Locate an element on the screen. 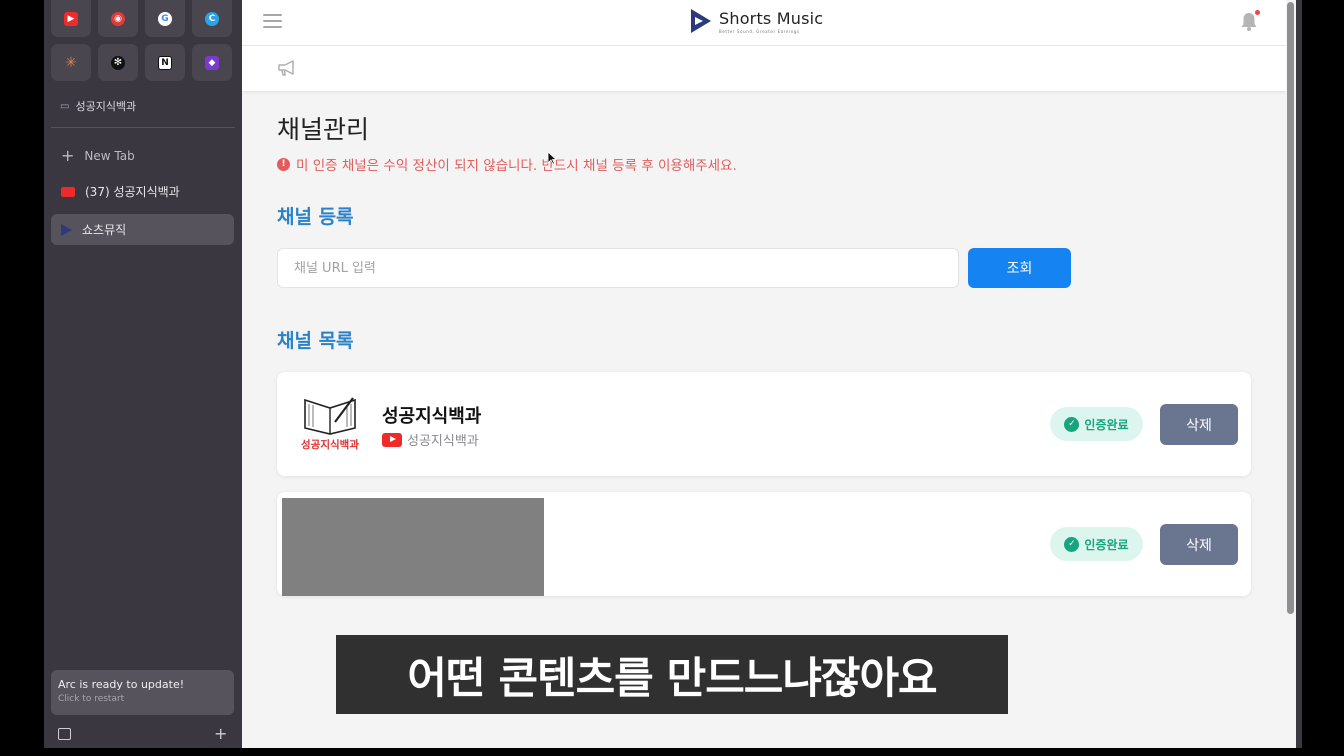 Image resolution: width=1344 pixels, height=756 pixels. claude-icon: ✳ is located at coordinates (71, 62).